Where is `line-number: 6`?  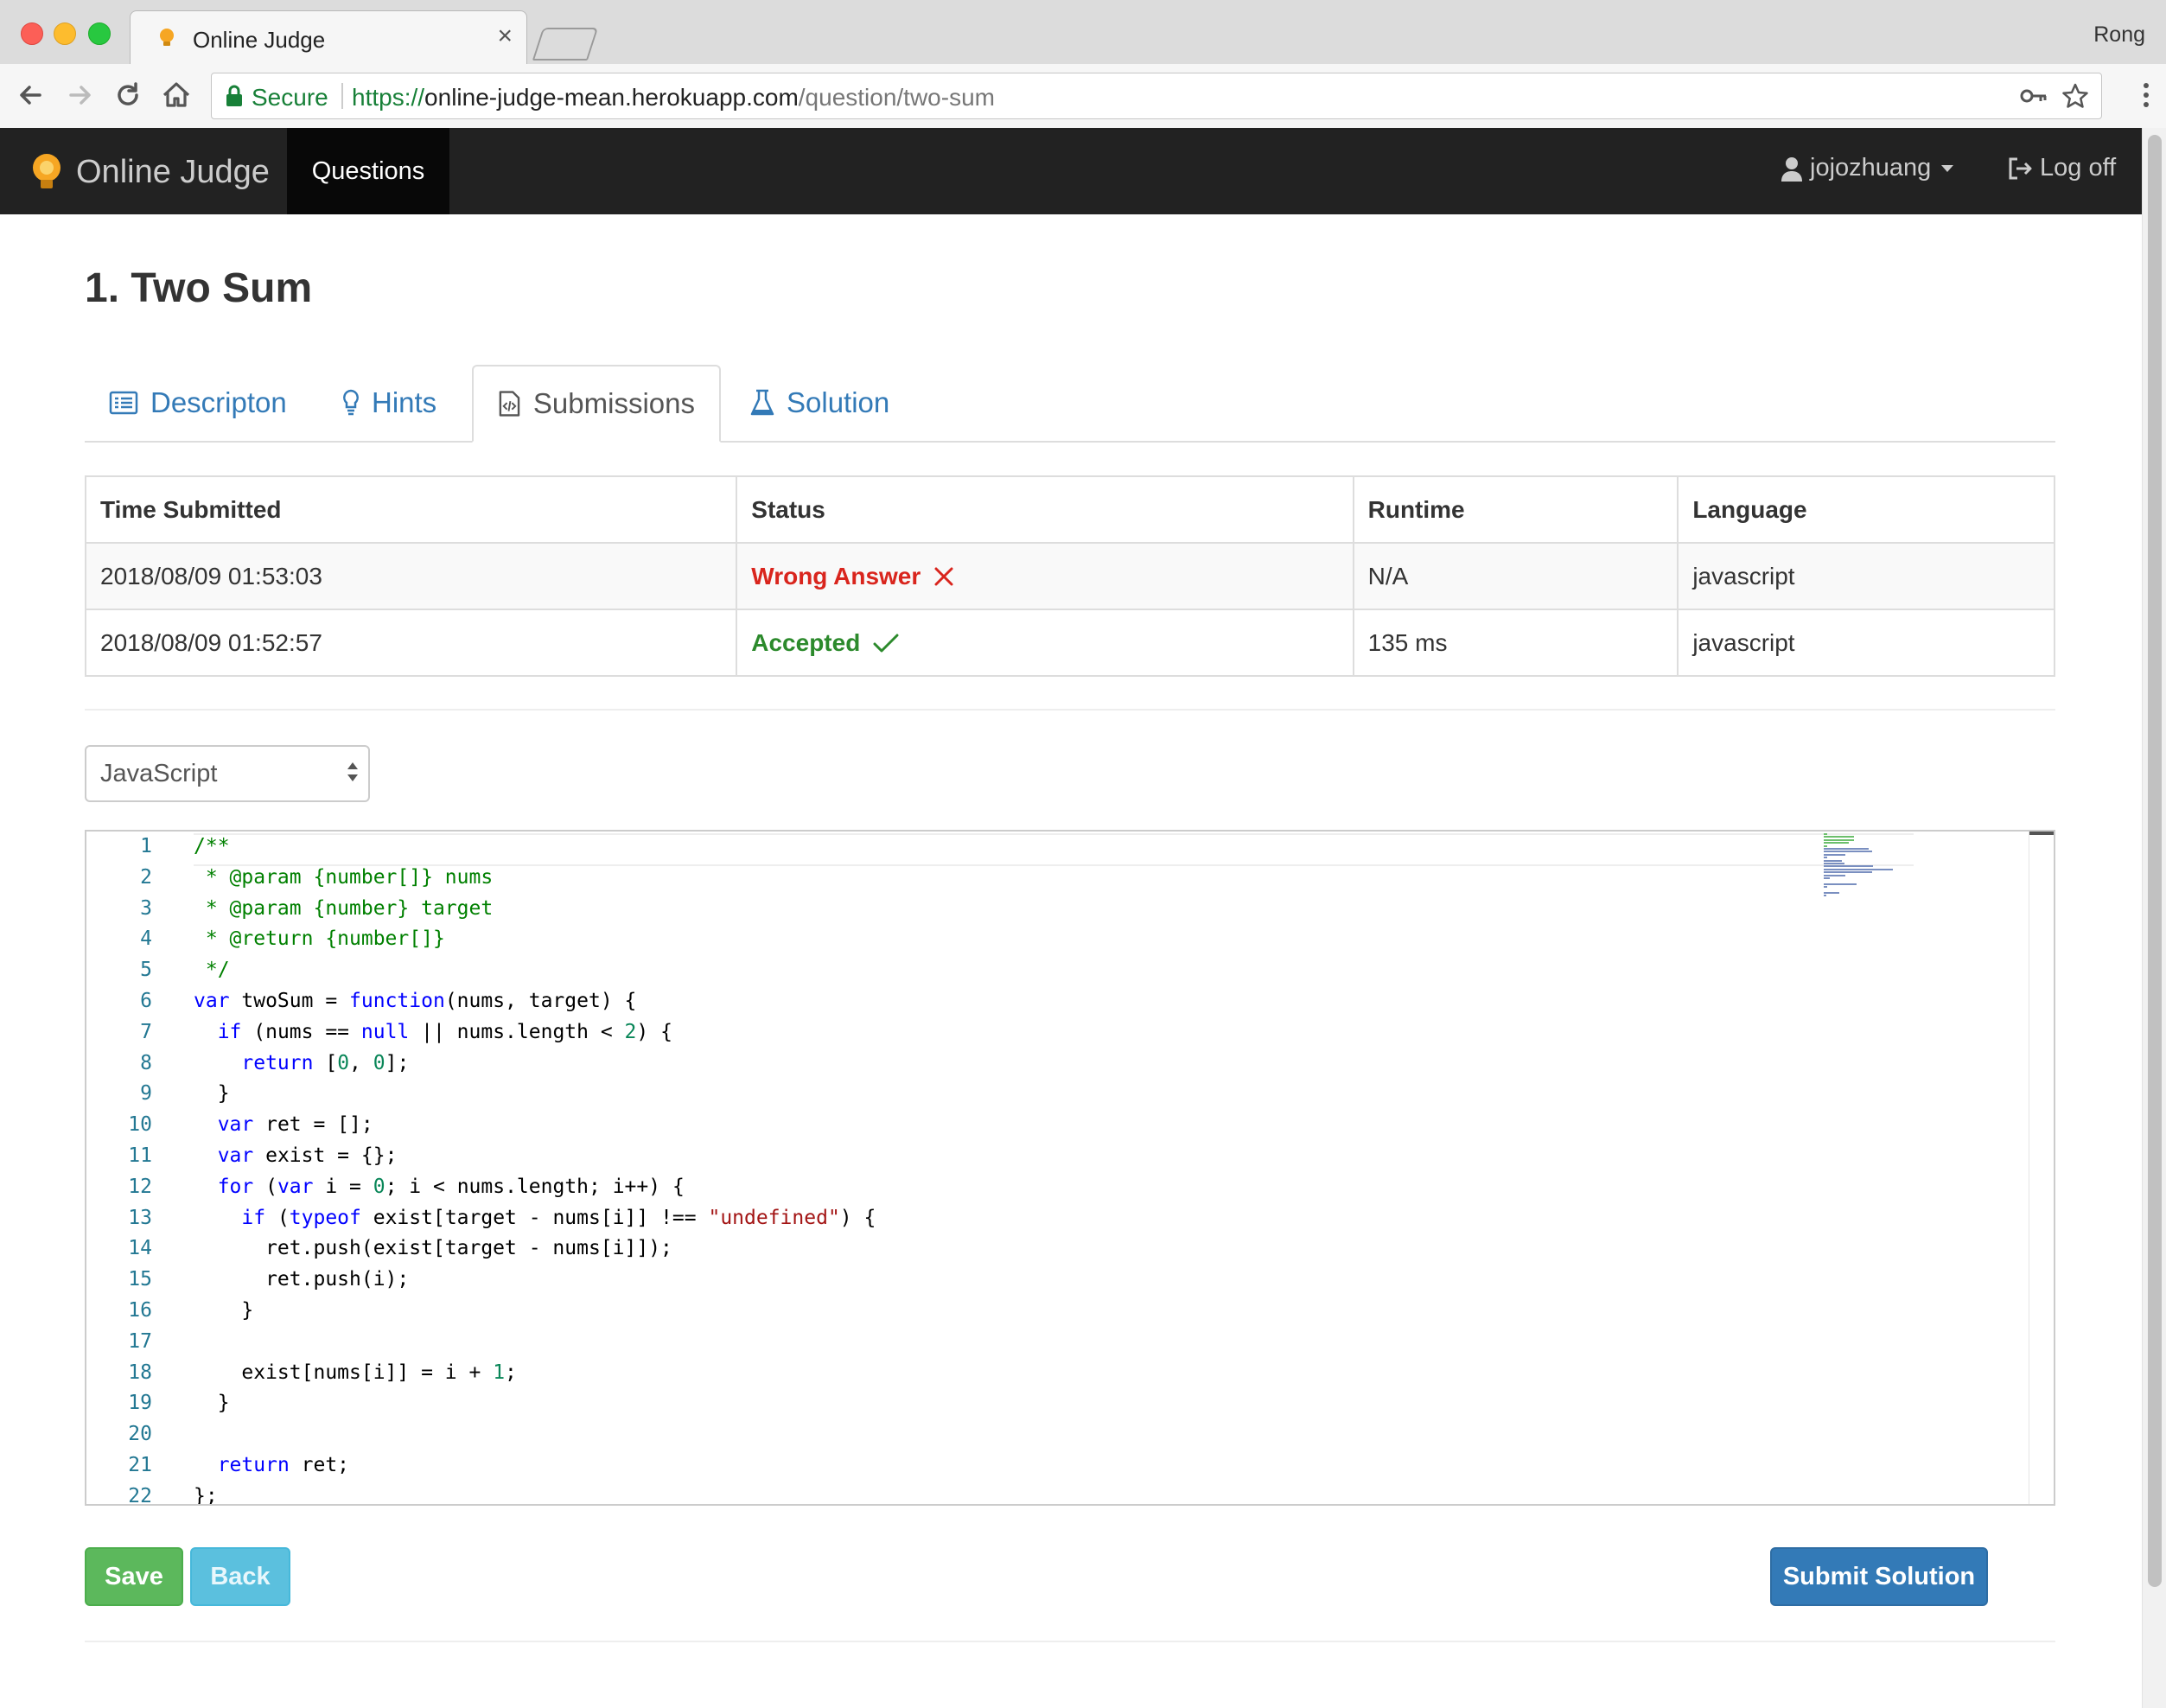 line-number: 6 is located at coordinates (146, 1001).